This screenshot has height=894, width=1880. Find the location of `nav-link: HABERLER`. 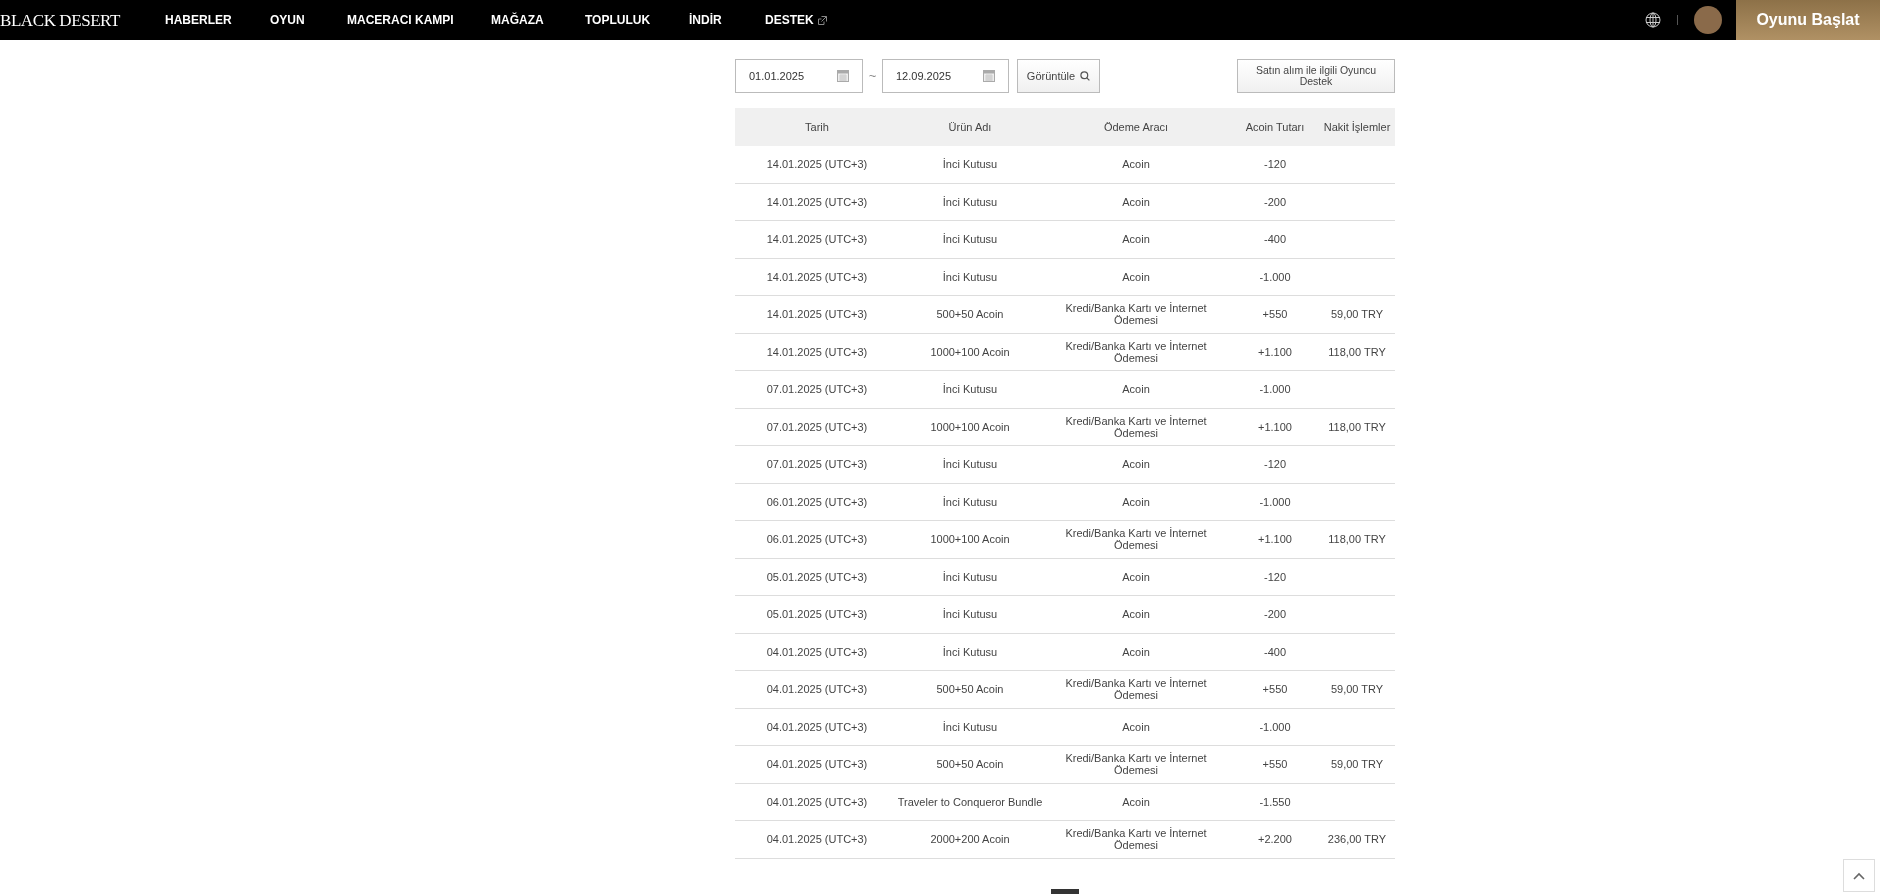

nav-link: HABERLER is located at coordinates (217, 20).